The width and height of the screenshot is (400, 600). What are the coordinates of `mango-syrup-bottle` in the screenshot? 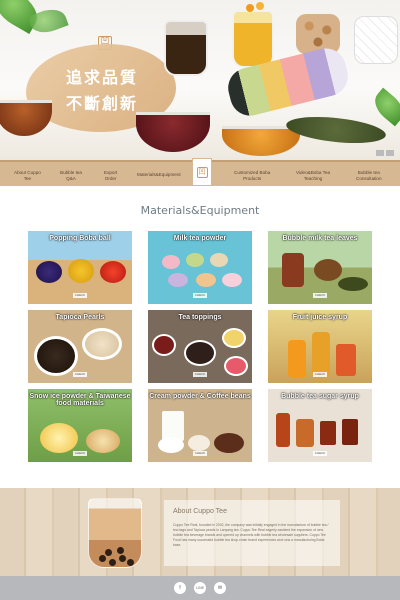 It's located at (297, 359).